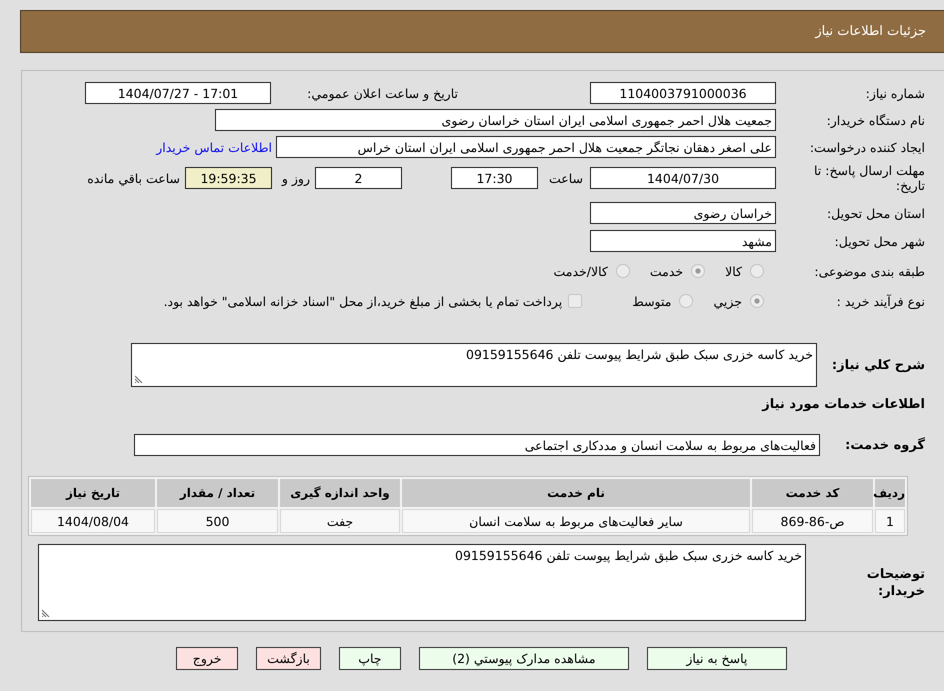 The height and width of the screenshot is (691, 944). Describe the element at coordinates (217, 493) in the screenshot. I see `column-header: تعداد / مقدار` at that location.